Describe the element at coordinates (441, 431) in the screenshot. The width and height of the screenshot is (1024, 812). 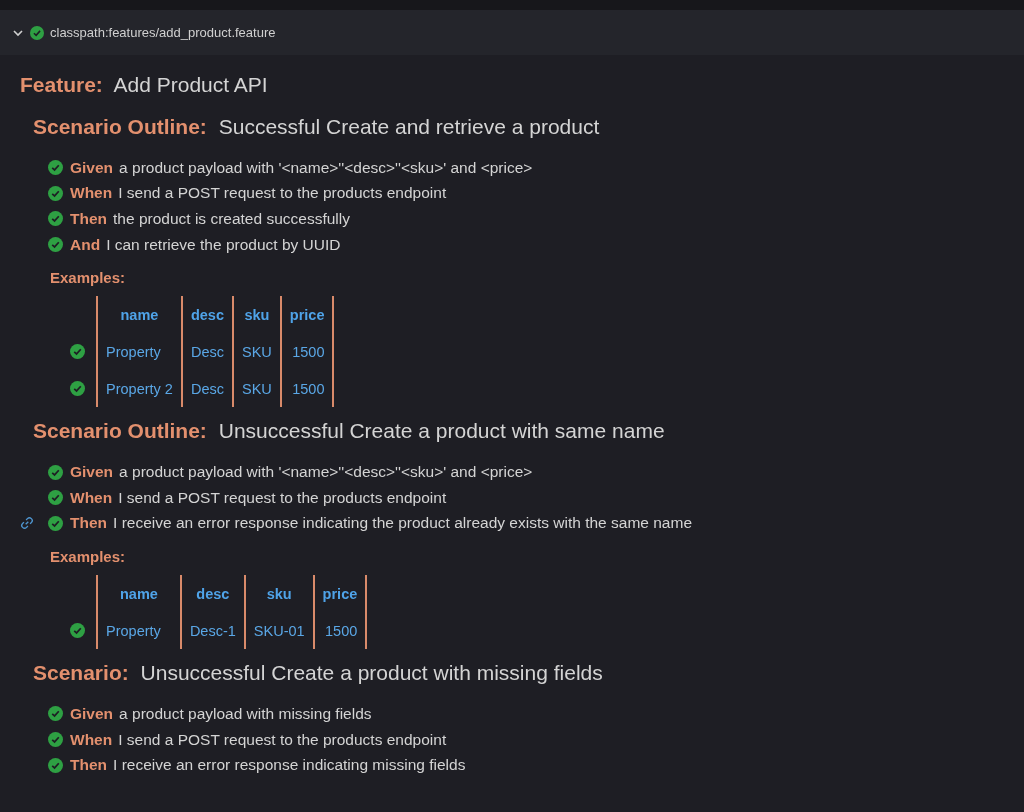
I see `scenario-name: Unsuccessful Create a product with same name` at that location.